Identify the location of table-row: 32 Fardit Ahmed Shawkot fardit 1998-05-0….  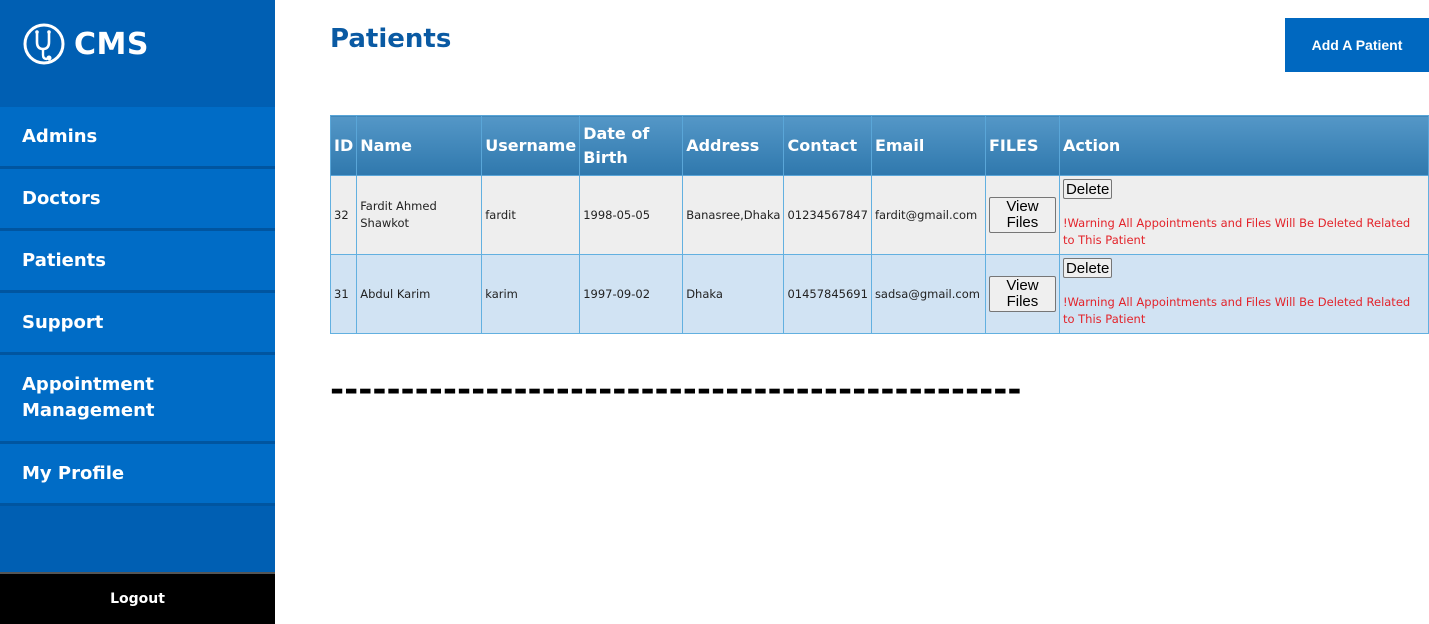
(879, 215).